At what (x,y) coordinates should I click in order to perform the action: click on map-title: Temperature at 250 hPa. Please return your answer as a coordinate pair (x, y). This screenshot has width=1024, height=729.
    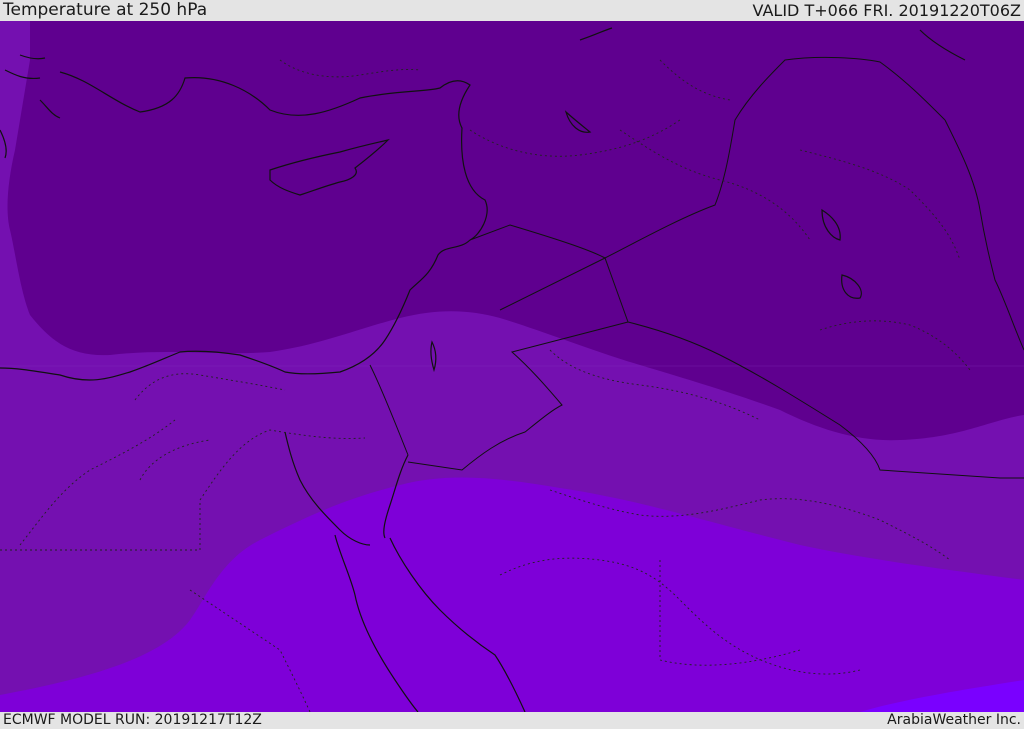
    Looking at the image, I should click on (105, 10).